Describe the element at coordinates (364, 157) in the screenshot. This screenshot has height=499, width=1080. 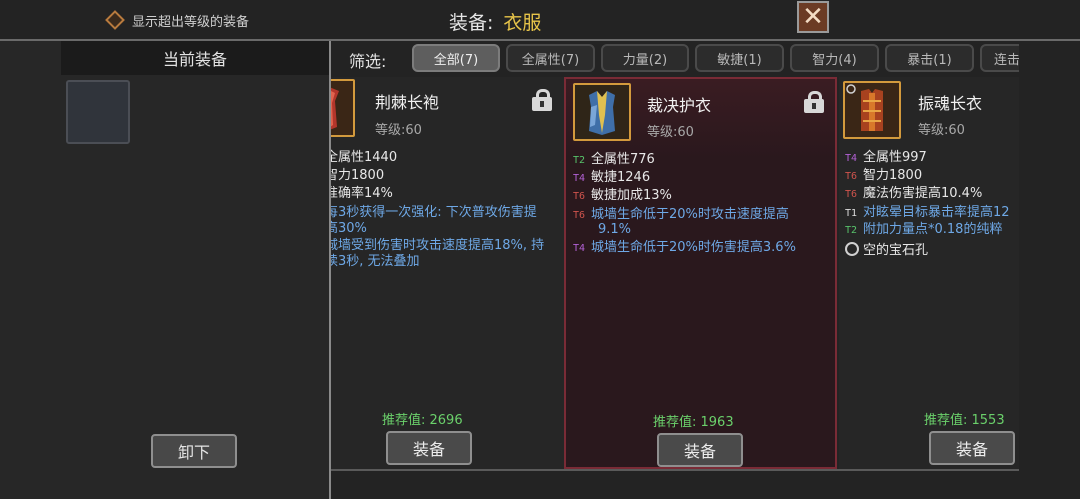
I see `stat-line: 全属性1440` at that location.